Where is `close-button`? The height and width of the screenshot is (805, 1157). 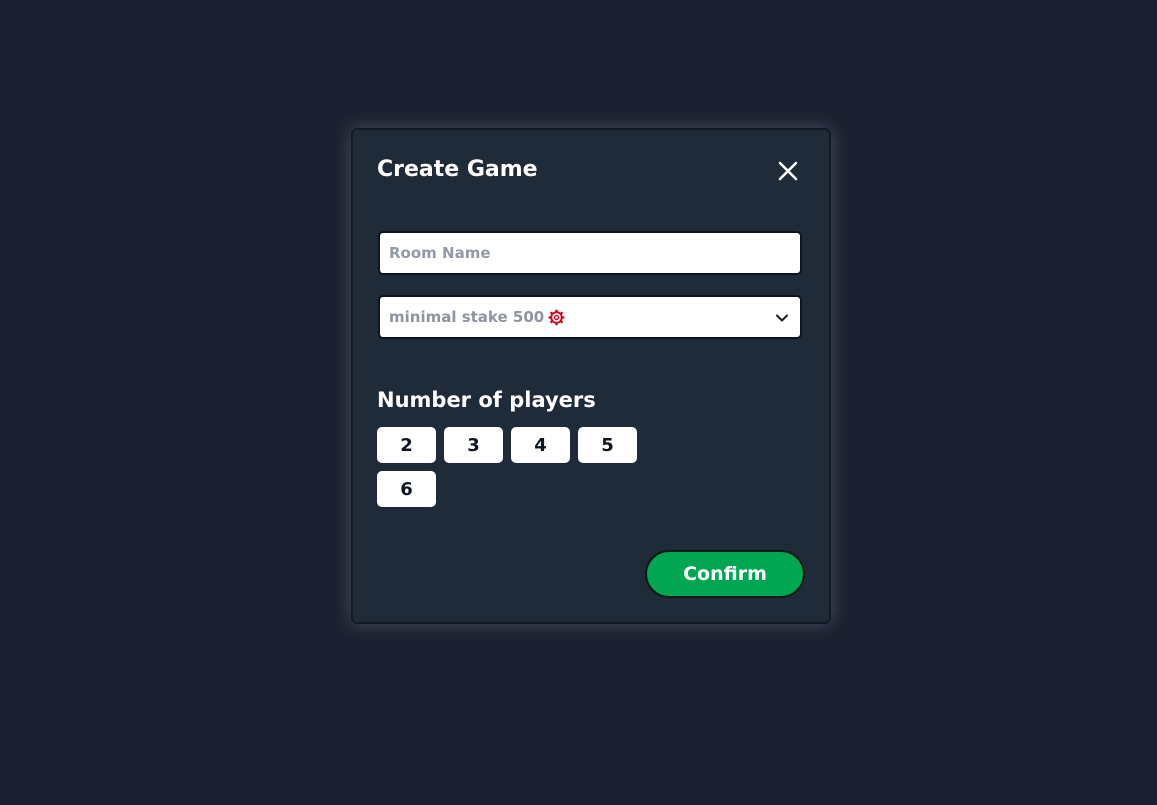 close-button is located at coordinates (788, 171).